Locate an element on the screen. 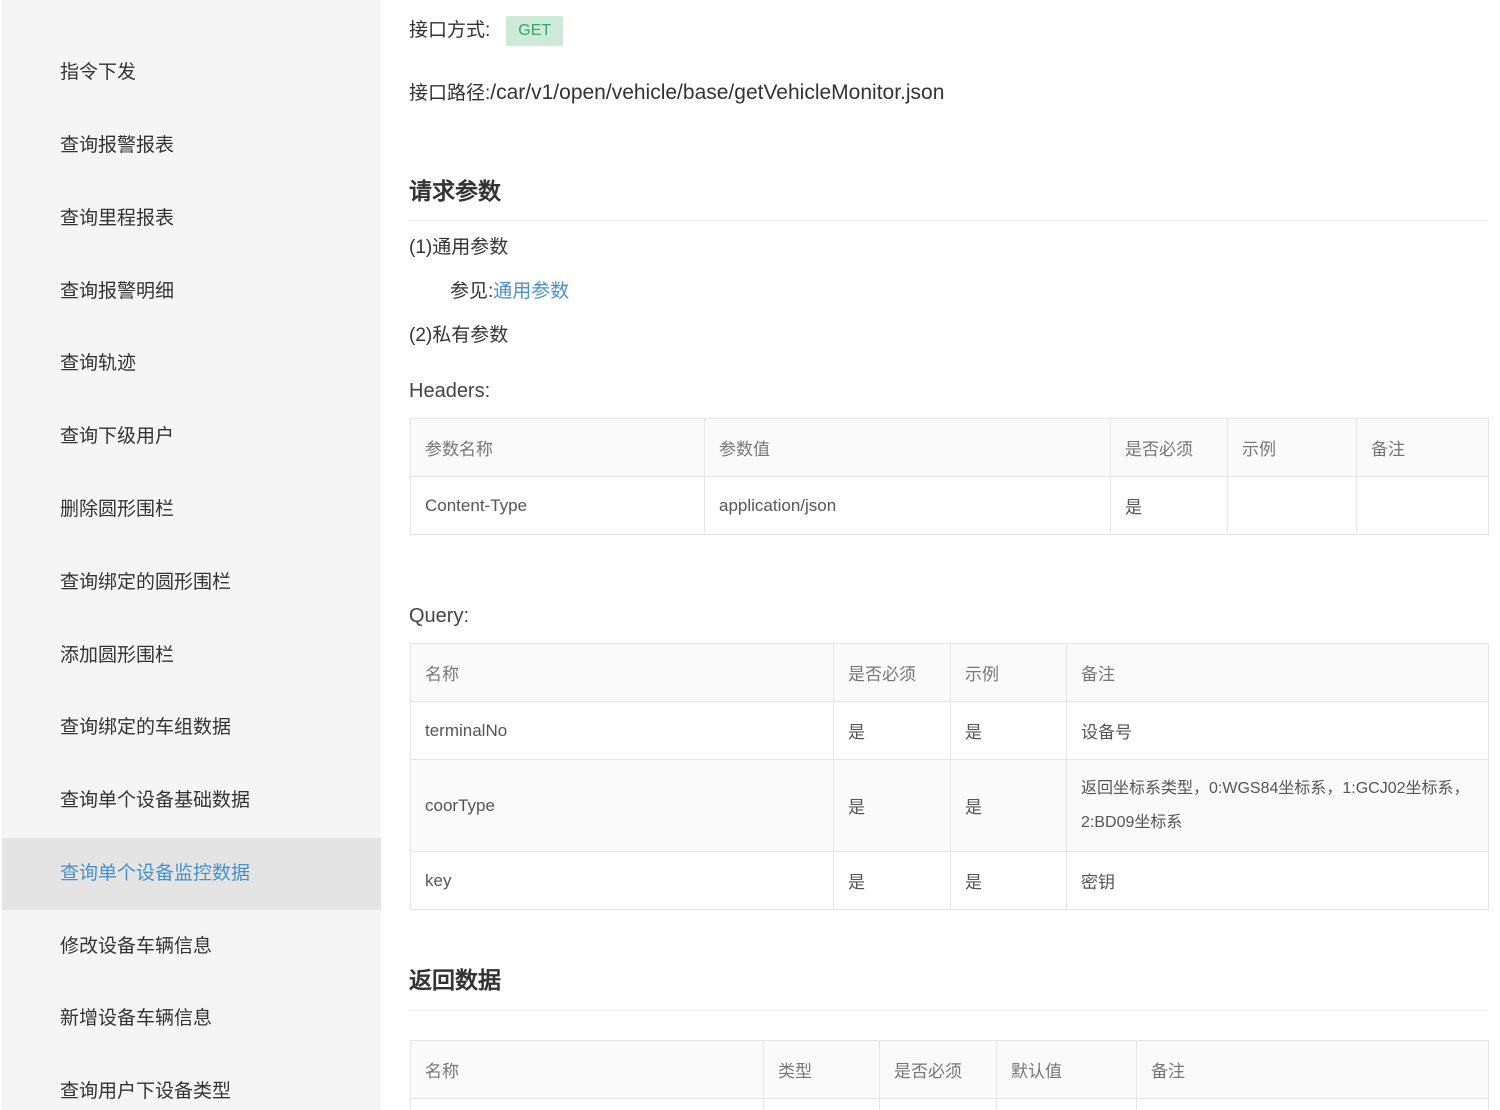  table-row is located at coordinates (949, 1104).